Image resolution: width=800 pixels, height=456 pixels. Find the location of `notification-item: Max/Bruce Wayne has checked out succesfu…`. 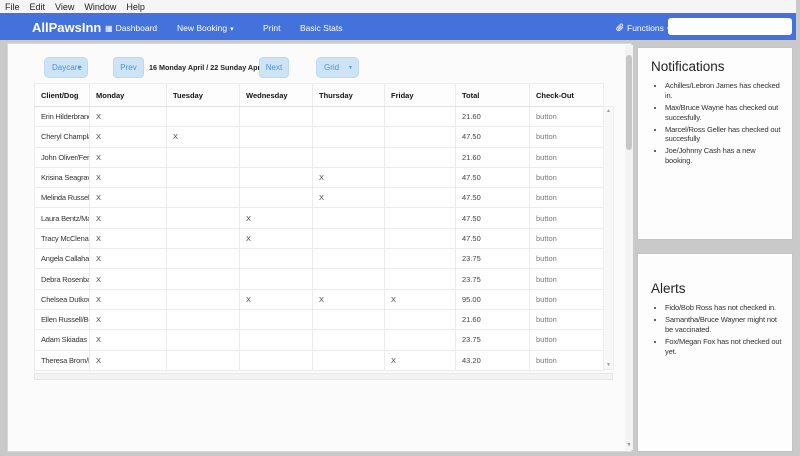

notification-item: Max/Bruce Wayne has checked out succesfu… is located at coordinates (723, 113).